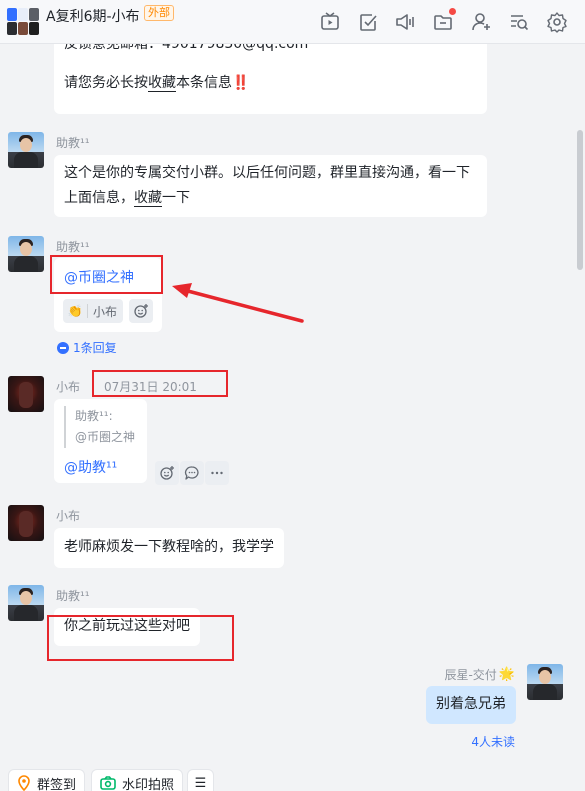  What do you see at coordinates (200, 783) in the screenshot?
I see `menu-icon: ☰` at bounding box center [200, 783].